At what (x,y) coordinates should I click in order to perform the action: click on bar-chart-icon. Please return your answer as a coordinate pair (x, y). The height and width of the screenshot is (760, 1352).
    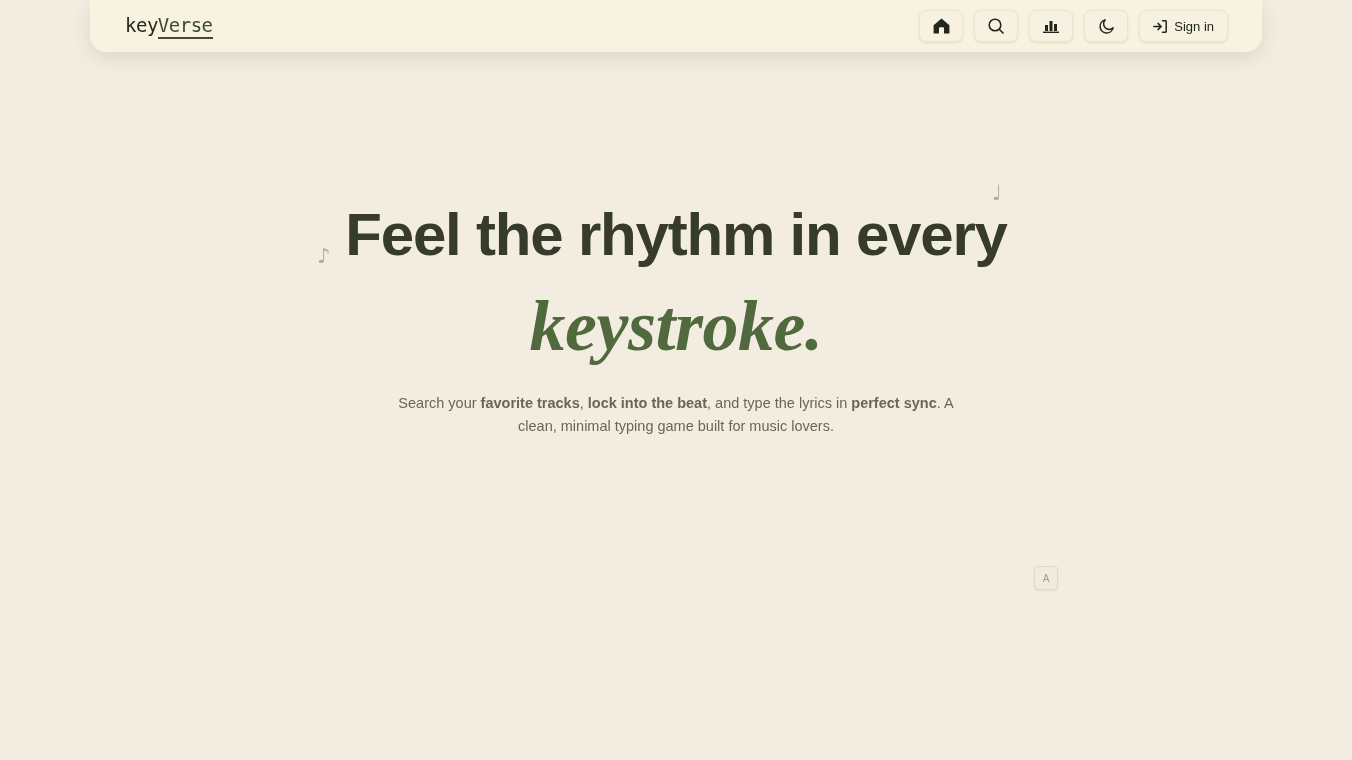
    Looking at the image, I should click on (1051, 26).